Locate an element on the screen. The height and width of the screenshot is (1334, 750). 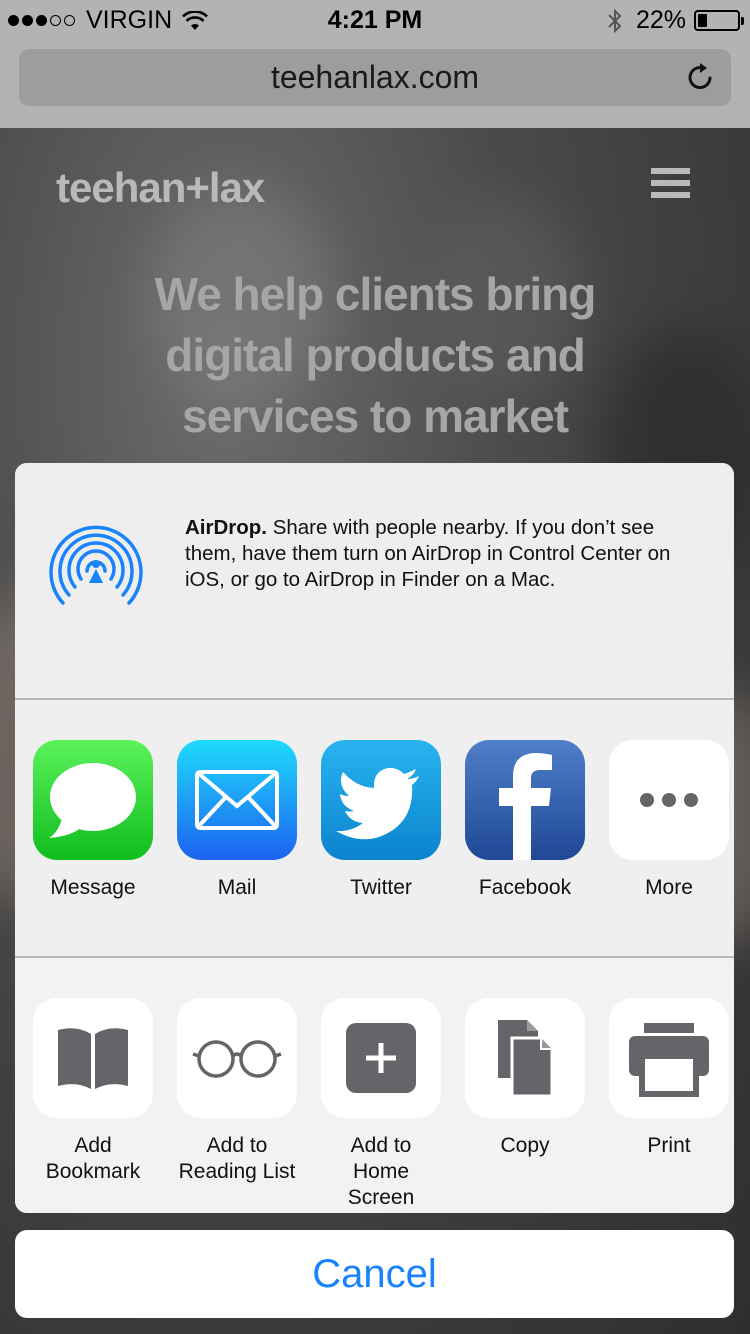
action-add-bookmark: Add Bookmark is located at coordinates (93, 1091).